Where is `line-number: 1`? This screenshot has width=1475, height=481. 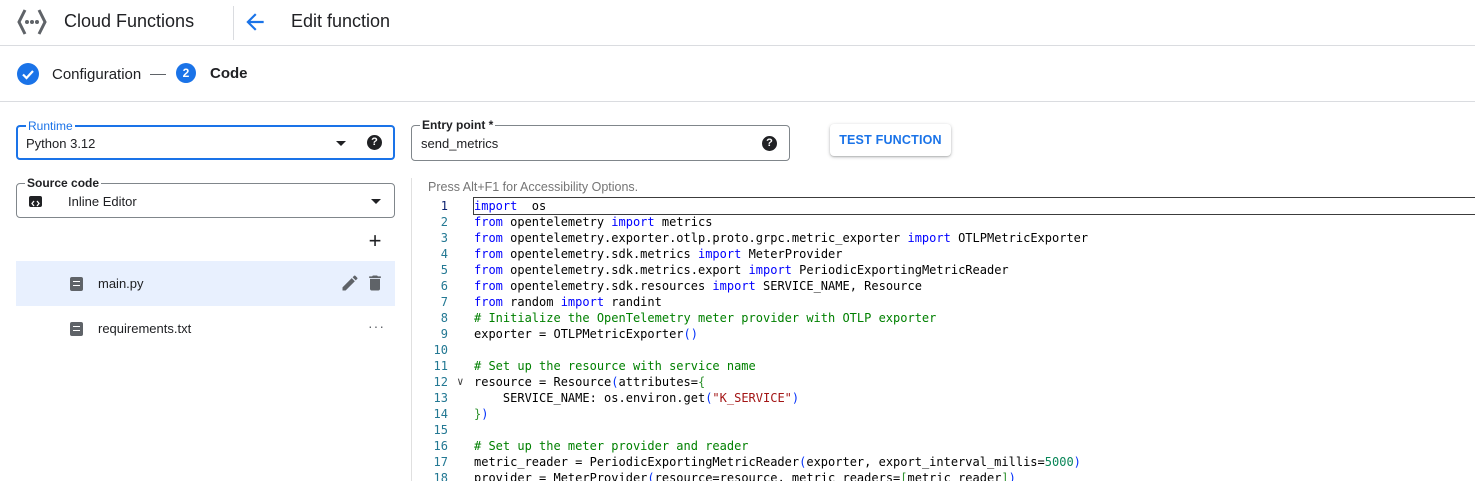 line-number: 1 is located at coordinates (444, 206).